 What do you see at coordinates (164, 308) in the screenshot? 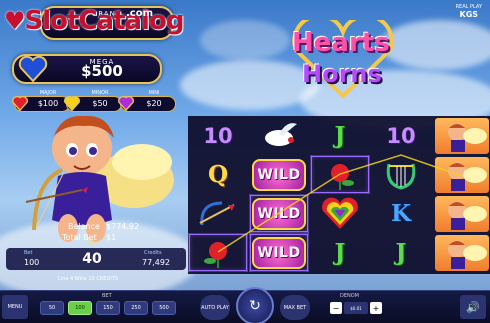
I see `bet-option-500: 500` at bounding box center [164, 308].